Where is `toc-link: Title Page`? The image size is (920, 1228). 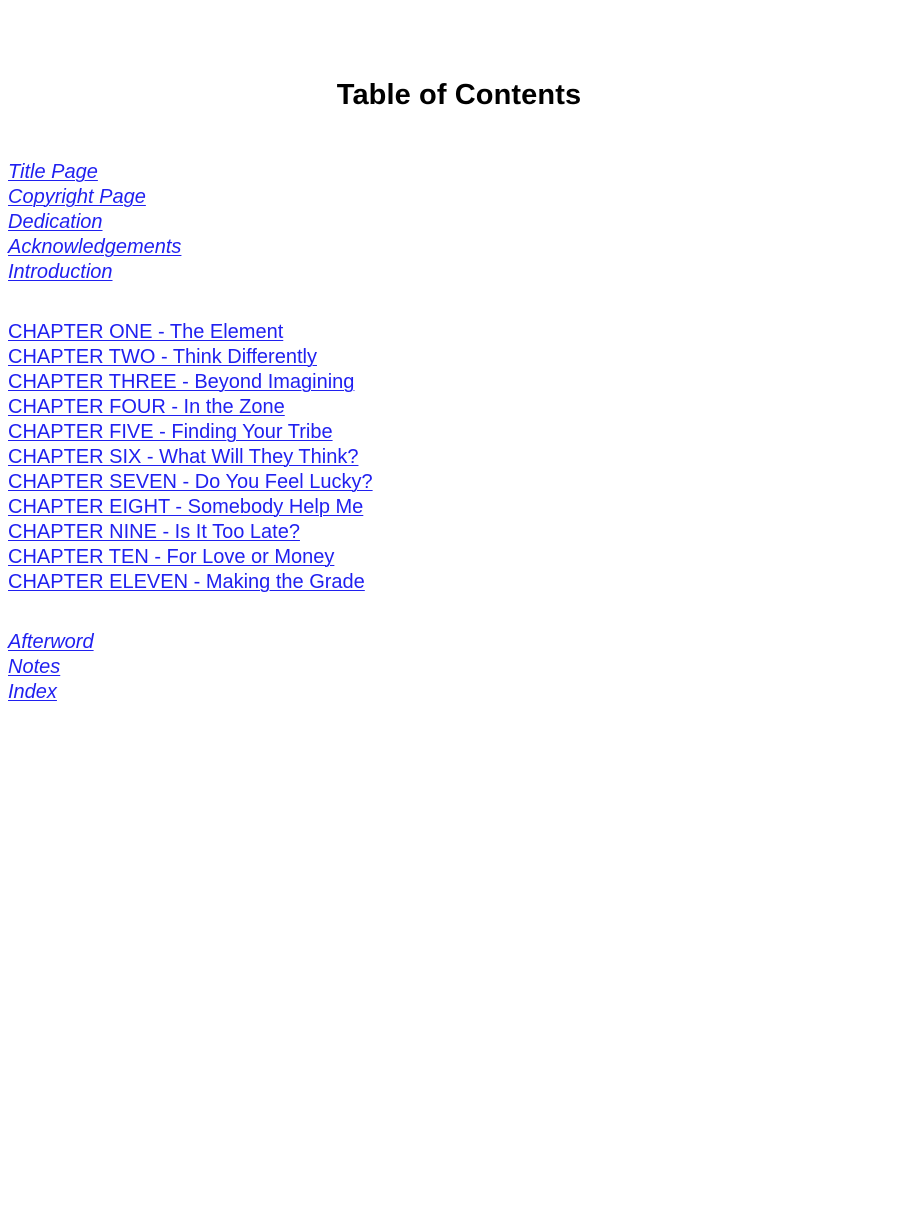
toc-link: Title Page is located at coordinates (53, 172).